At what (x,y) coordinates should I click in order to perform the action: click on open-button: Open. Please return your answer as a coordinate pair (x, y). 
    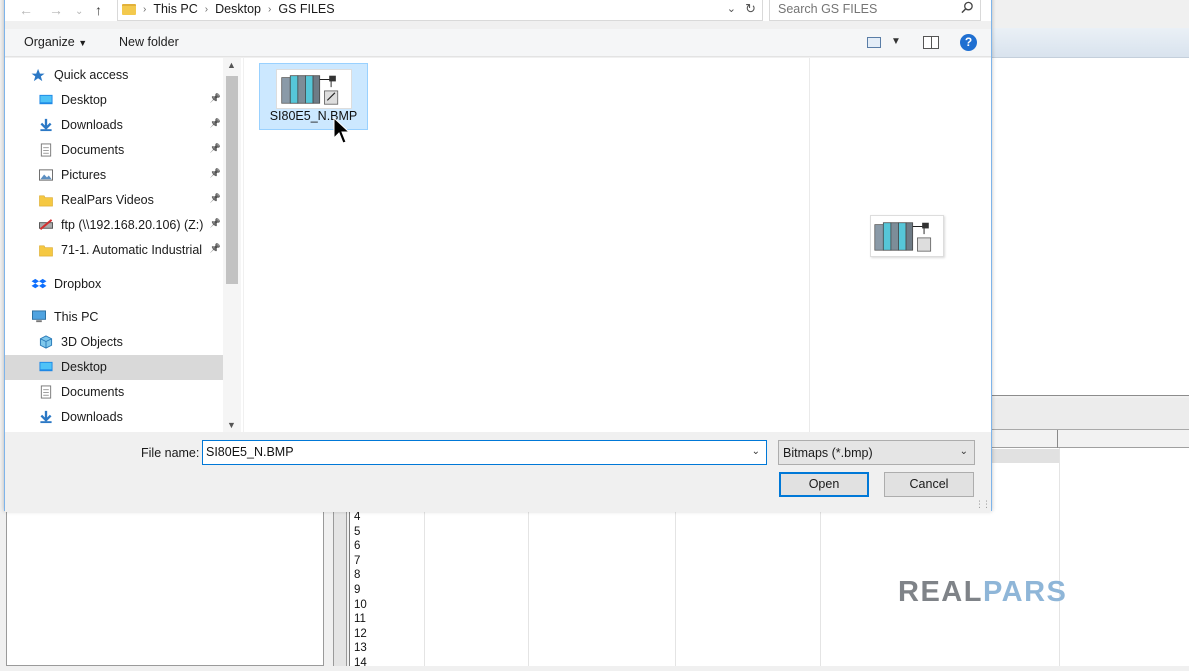
    Looking at the image, I should click on (824, 484).